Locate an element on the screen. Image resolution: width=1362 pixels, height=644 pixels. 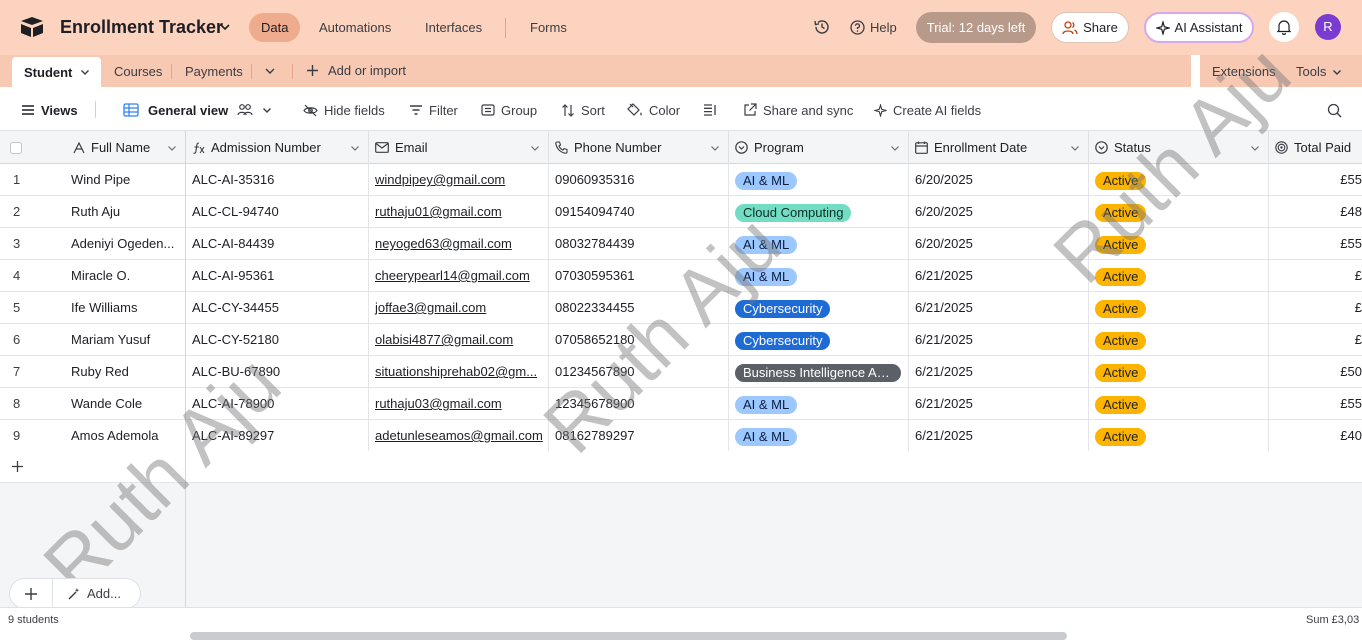
add-or-import-button: Add or import is located at coordinates (356, 70).